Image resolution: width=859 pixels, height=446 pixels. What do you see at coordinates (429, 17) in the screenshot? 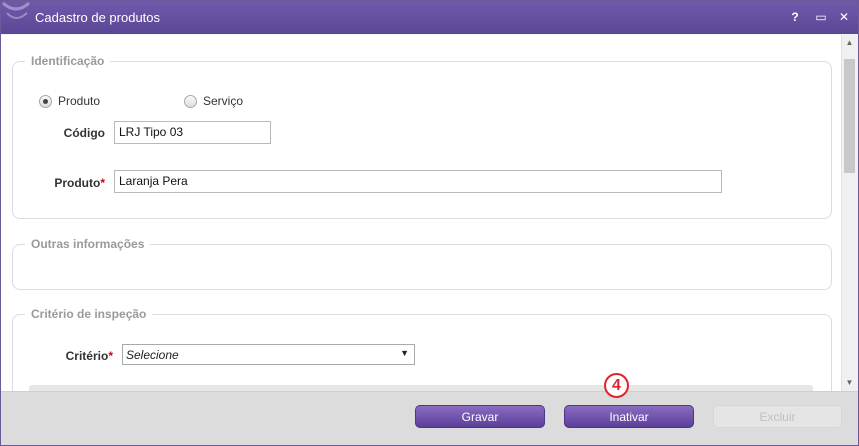
I see `title-bar: Cadastro de produtos ? ▭ ✕` at bounding box center [429, 17].